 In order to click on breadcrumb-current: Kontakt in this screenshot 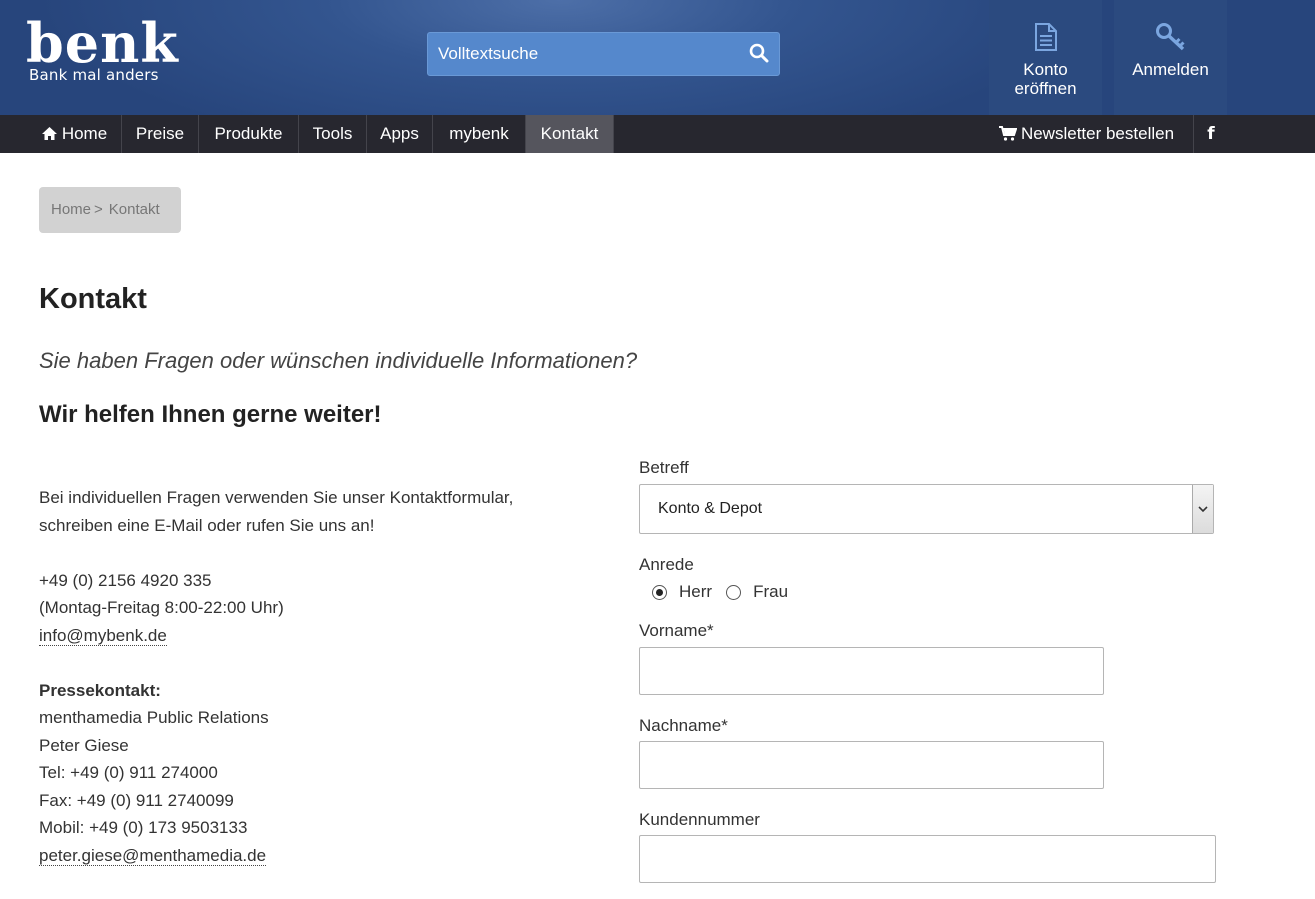, I will do `click(134, 209)`.